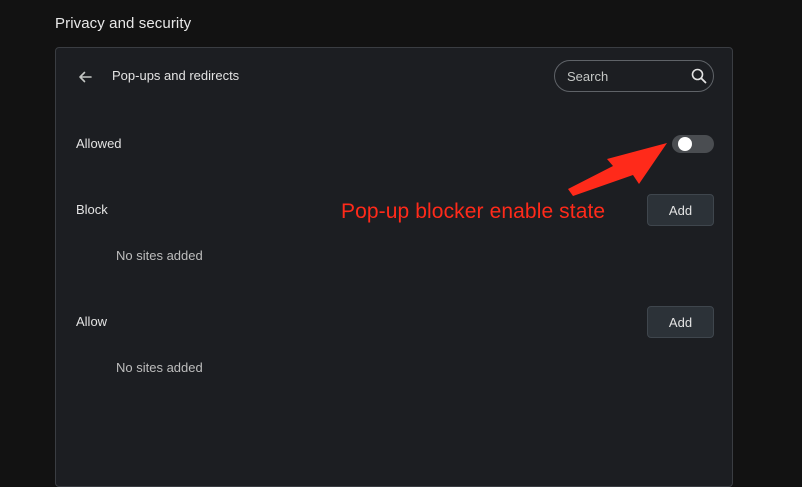  Describe the element at coordinates (92, 321) in the screenshot. I see `allow-label: Allow` at that location.